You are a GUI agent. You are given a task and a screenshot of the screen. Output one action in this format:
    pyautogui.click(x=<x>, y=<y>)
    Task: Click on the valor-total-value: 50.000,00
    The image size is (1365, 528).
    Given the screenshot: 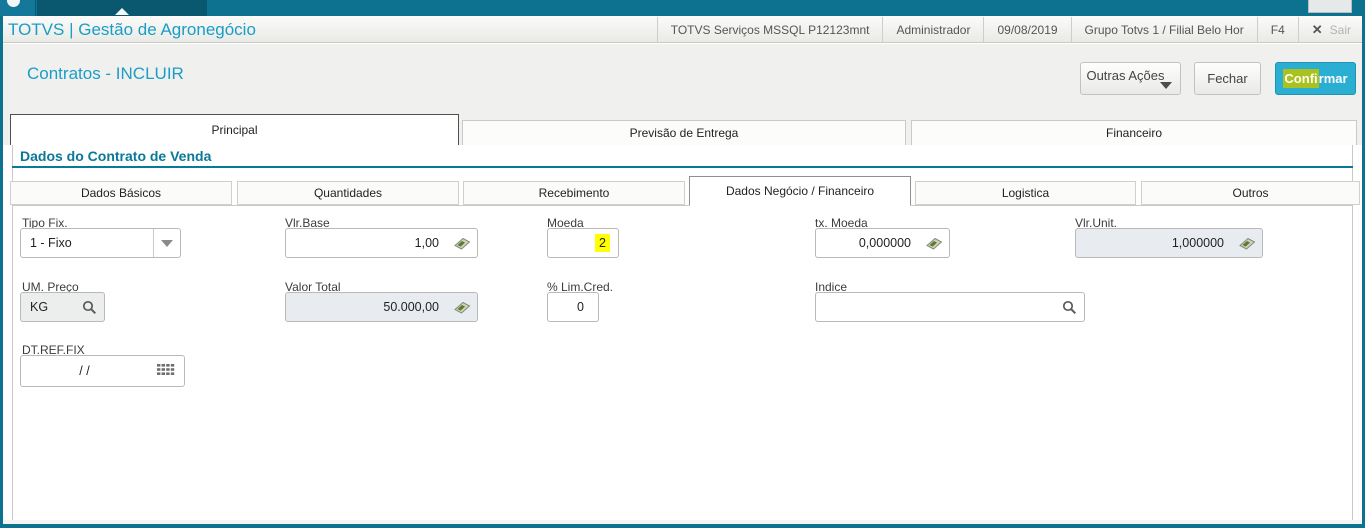 What is the action you would take?
    pyautogui.click(x=411, y=307)
    